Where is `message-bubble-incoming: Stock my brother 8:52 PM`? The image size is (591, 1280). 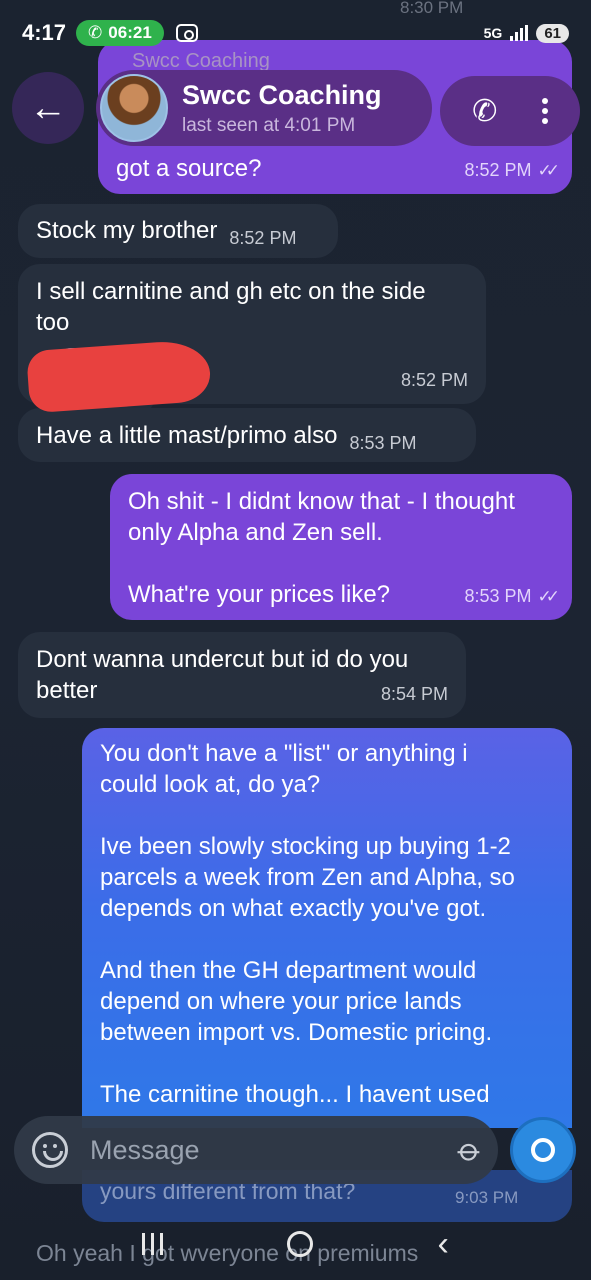 message-bubble-incoming: Stock my brother 8:52 PM is located at coordinates (178, 231).